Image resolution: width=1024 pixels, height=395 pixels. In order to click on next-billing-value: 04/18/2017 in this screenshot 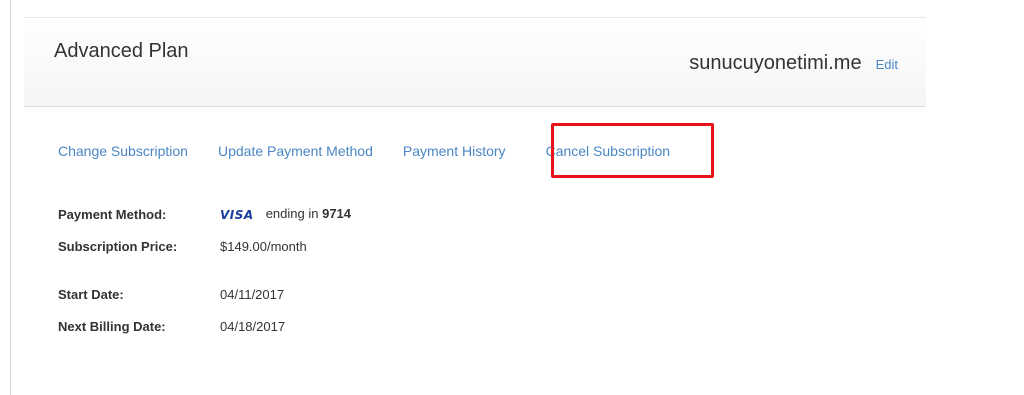, I will do `click(253, 326)`.